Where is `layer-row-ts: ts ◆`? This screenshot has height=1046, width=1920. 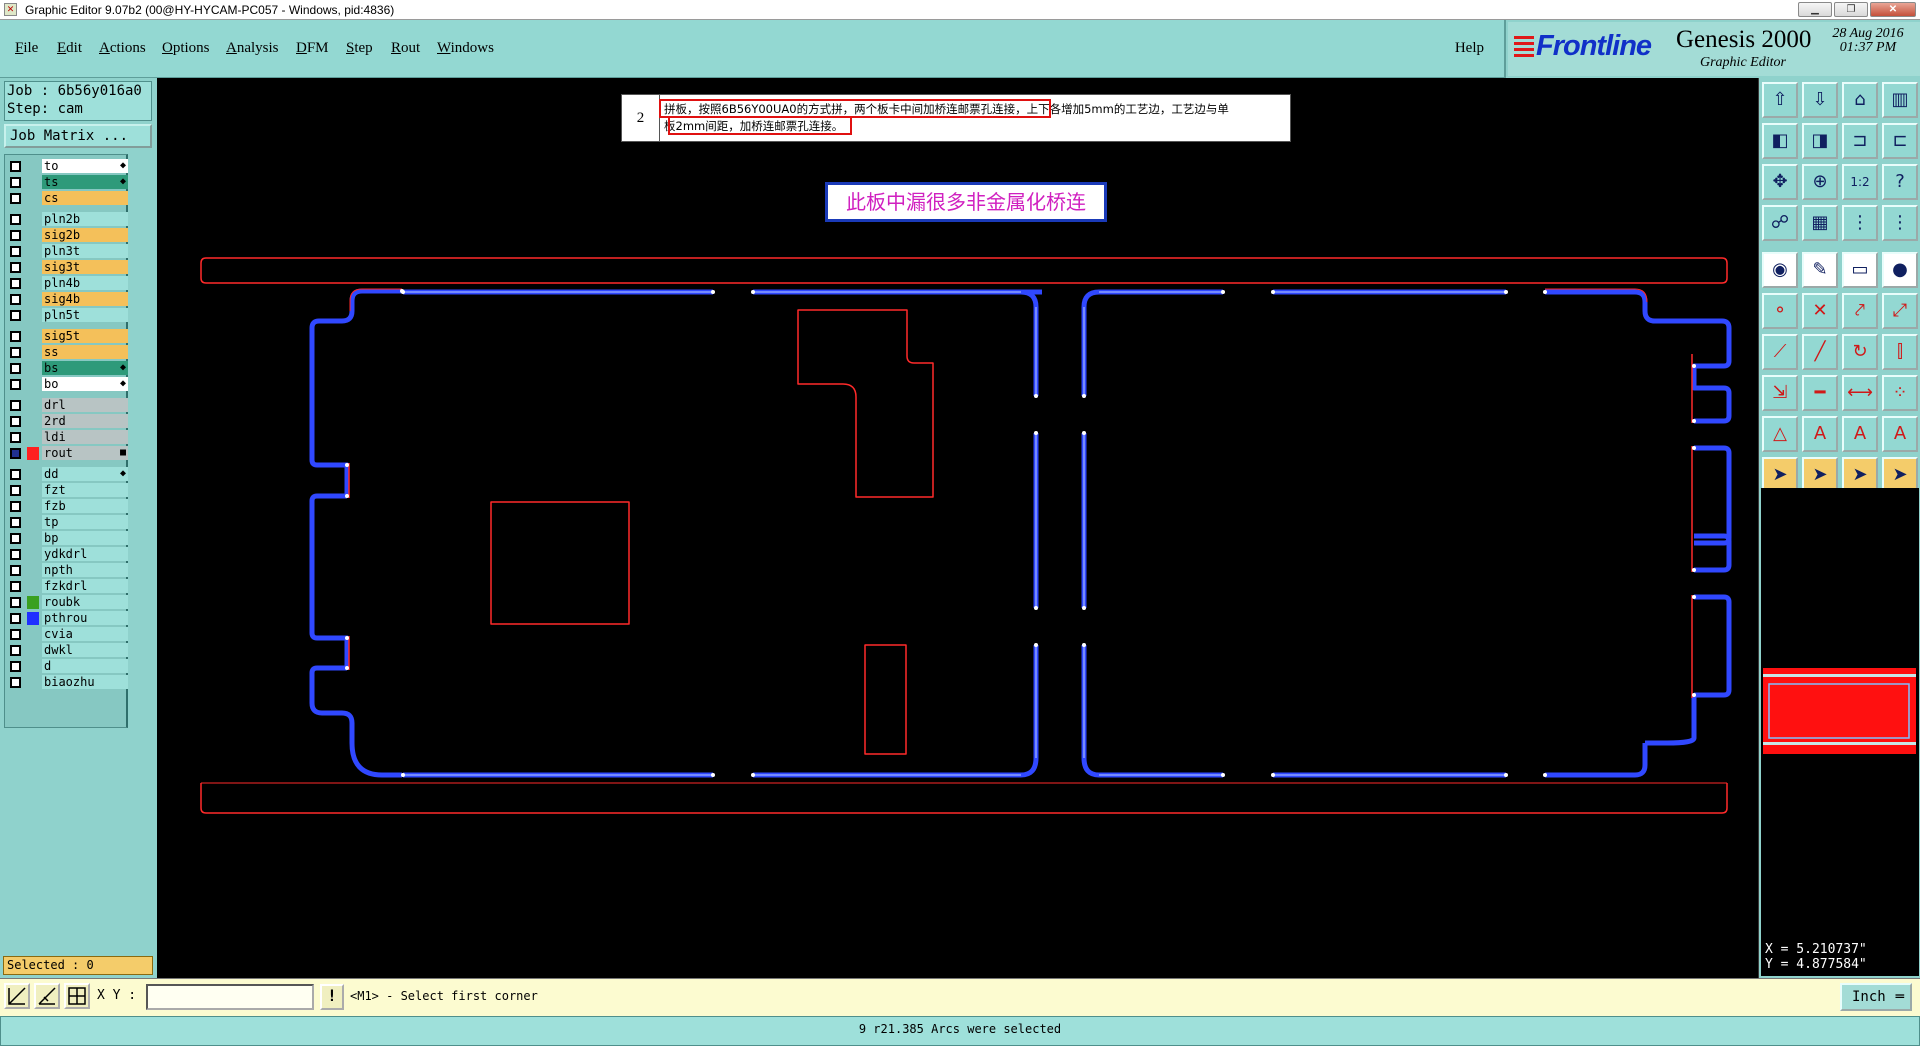
layer-row-ts: ts ◆ is located at coordinates (68, 182).